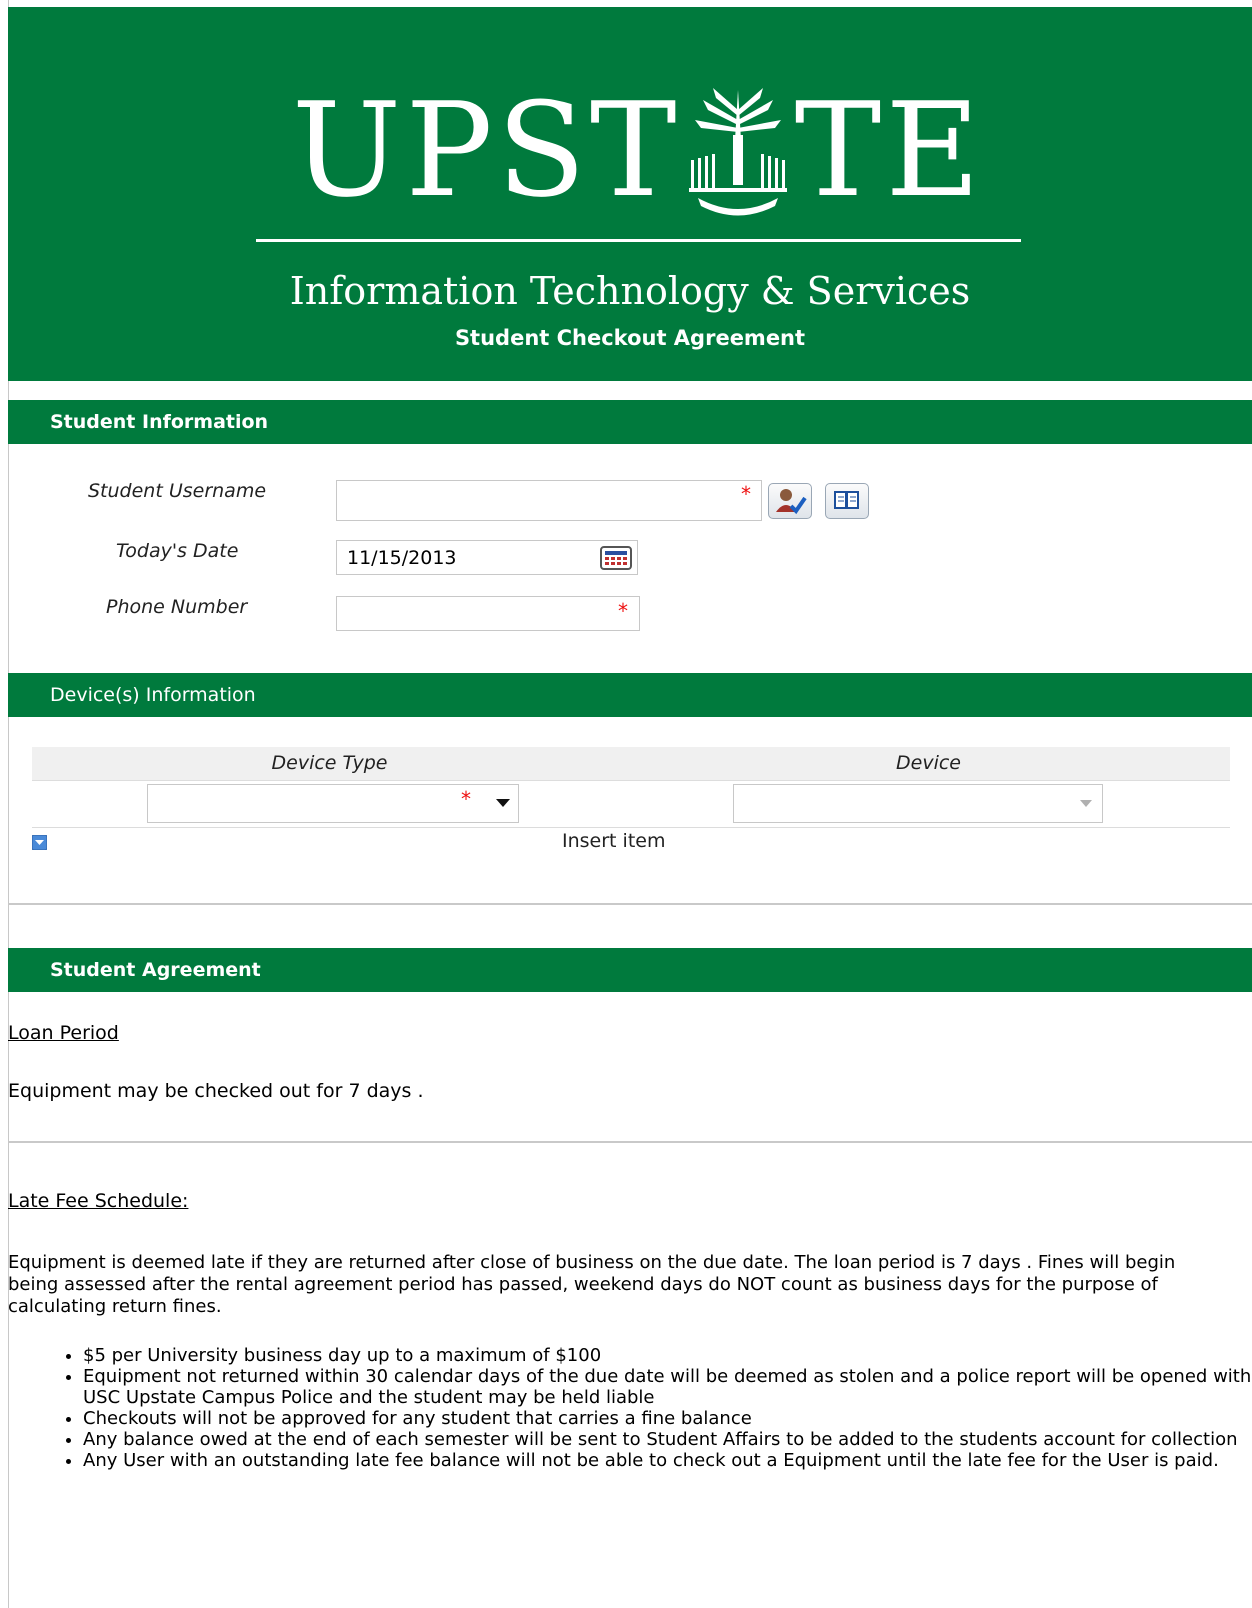 Image resolution: width=1252 pixels, height=1608 pixels. I want to click on student-info-heading: Student Information, so click(159, 422).